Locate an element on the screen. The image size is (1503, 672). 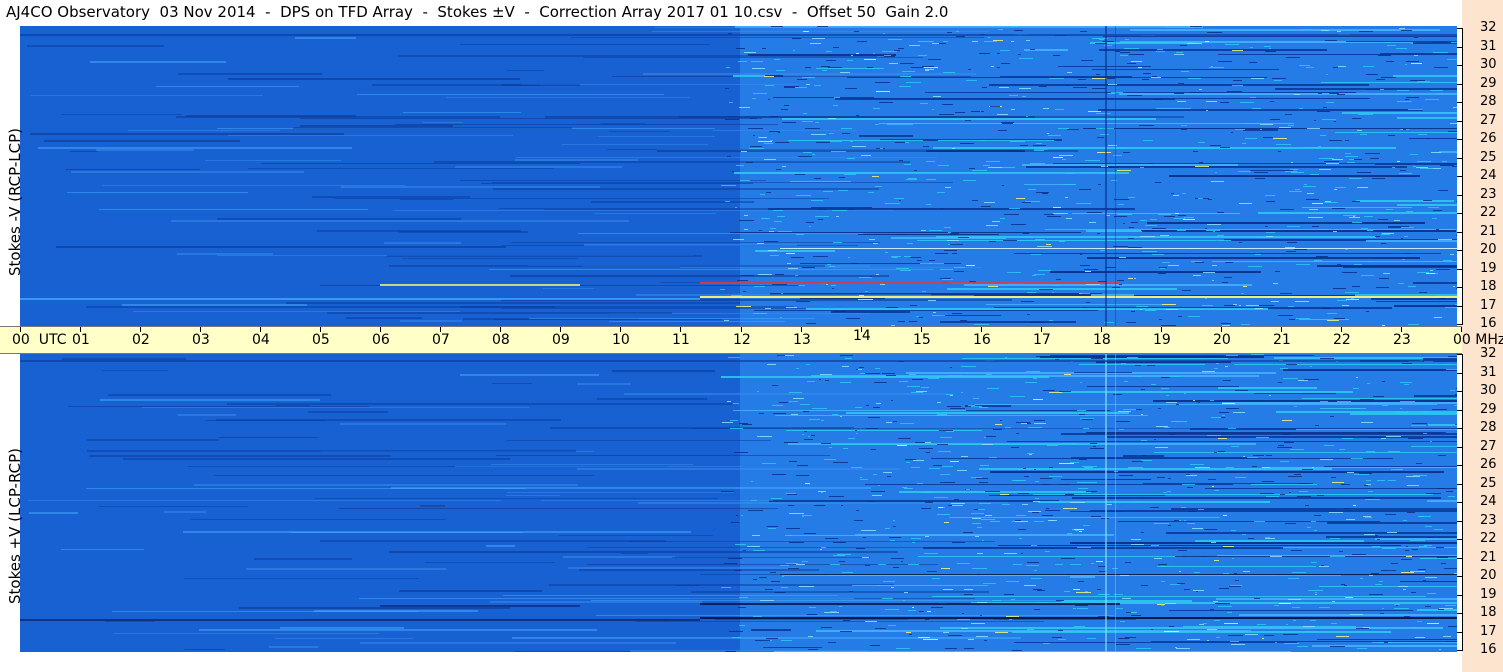
frequency-tick-label: 22 is located at coordinates (1488, 538).